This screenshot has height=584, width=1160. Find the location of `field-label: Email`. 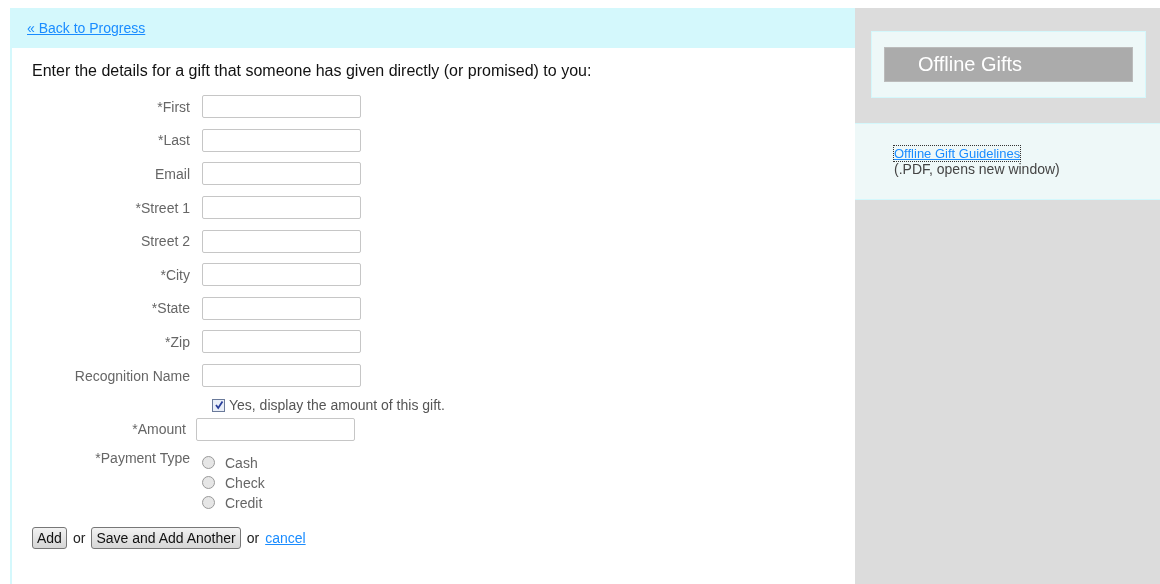

field-label: Email is located at coordinates (172, 174).